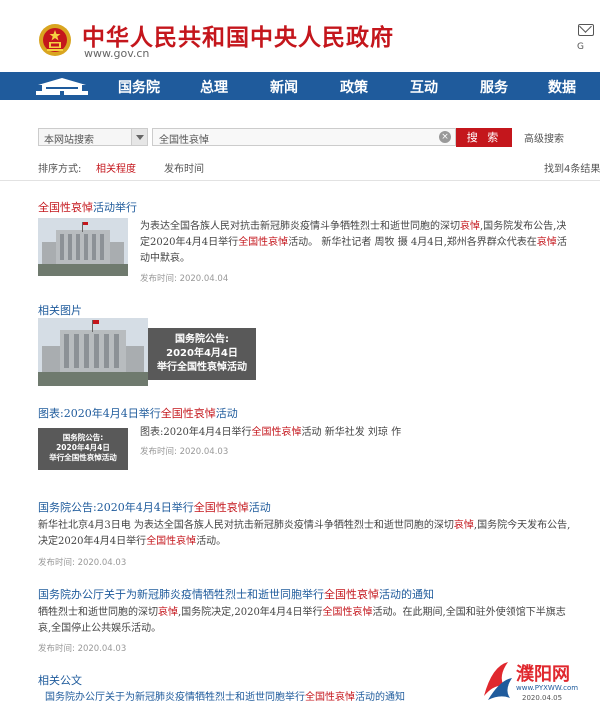  What do you see at coordinates (211, 541) in the screenshot?
I see `snippet-text: 活动。` at bounding box center [211, 541].